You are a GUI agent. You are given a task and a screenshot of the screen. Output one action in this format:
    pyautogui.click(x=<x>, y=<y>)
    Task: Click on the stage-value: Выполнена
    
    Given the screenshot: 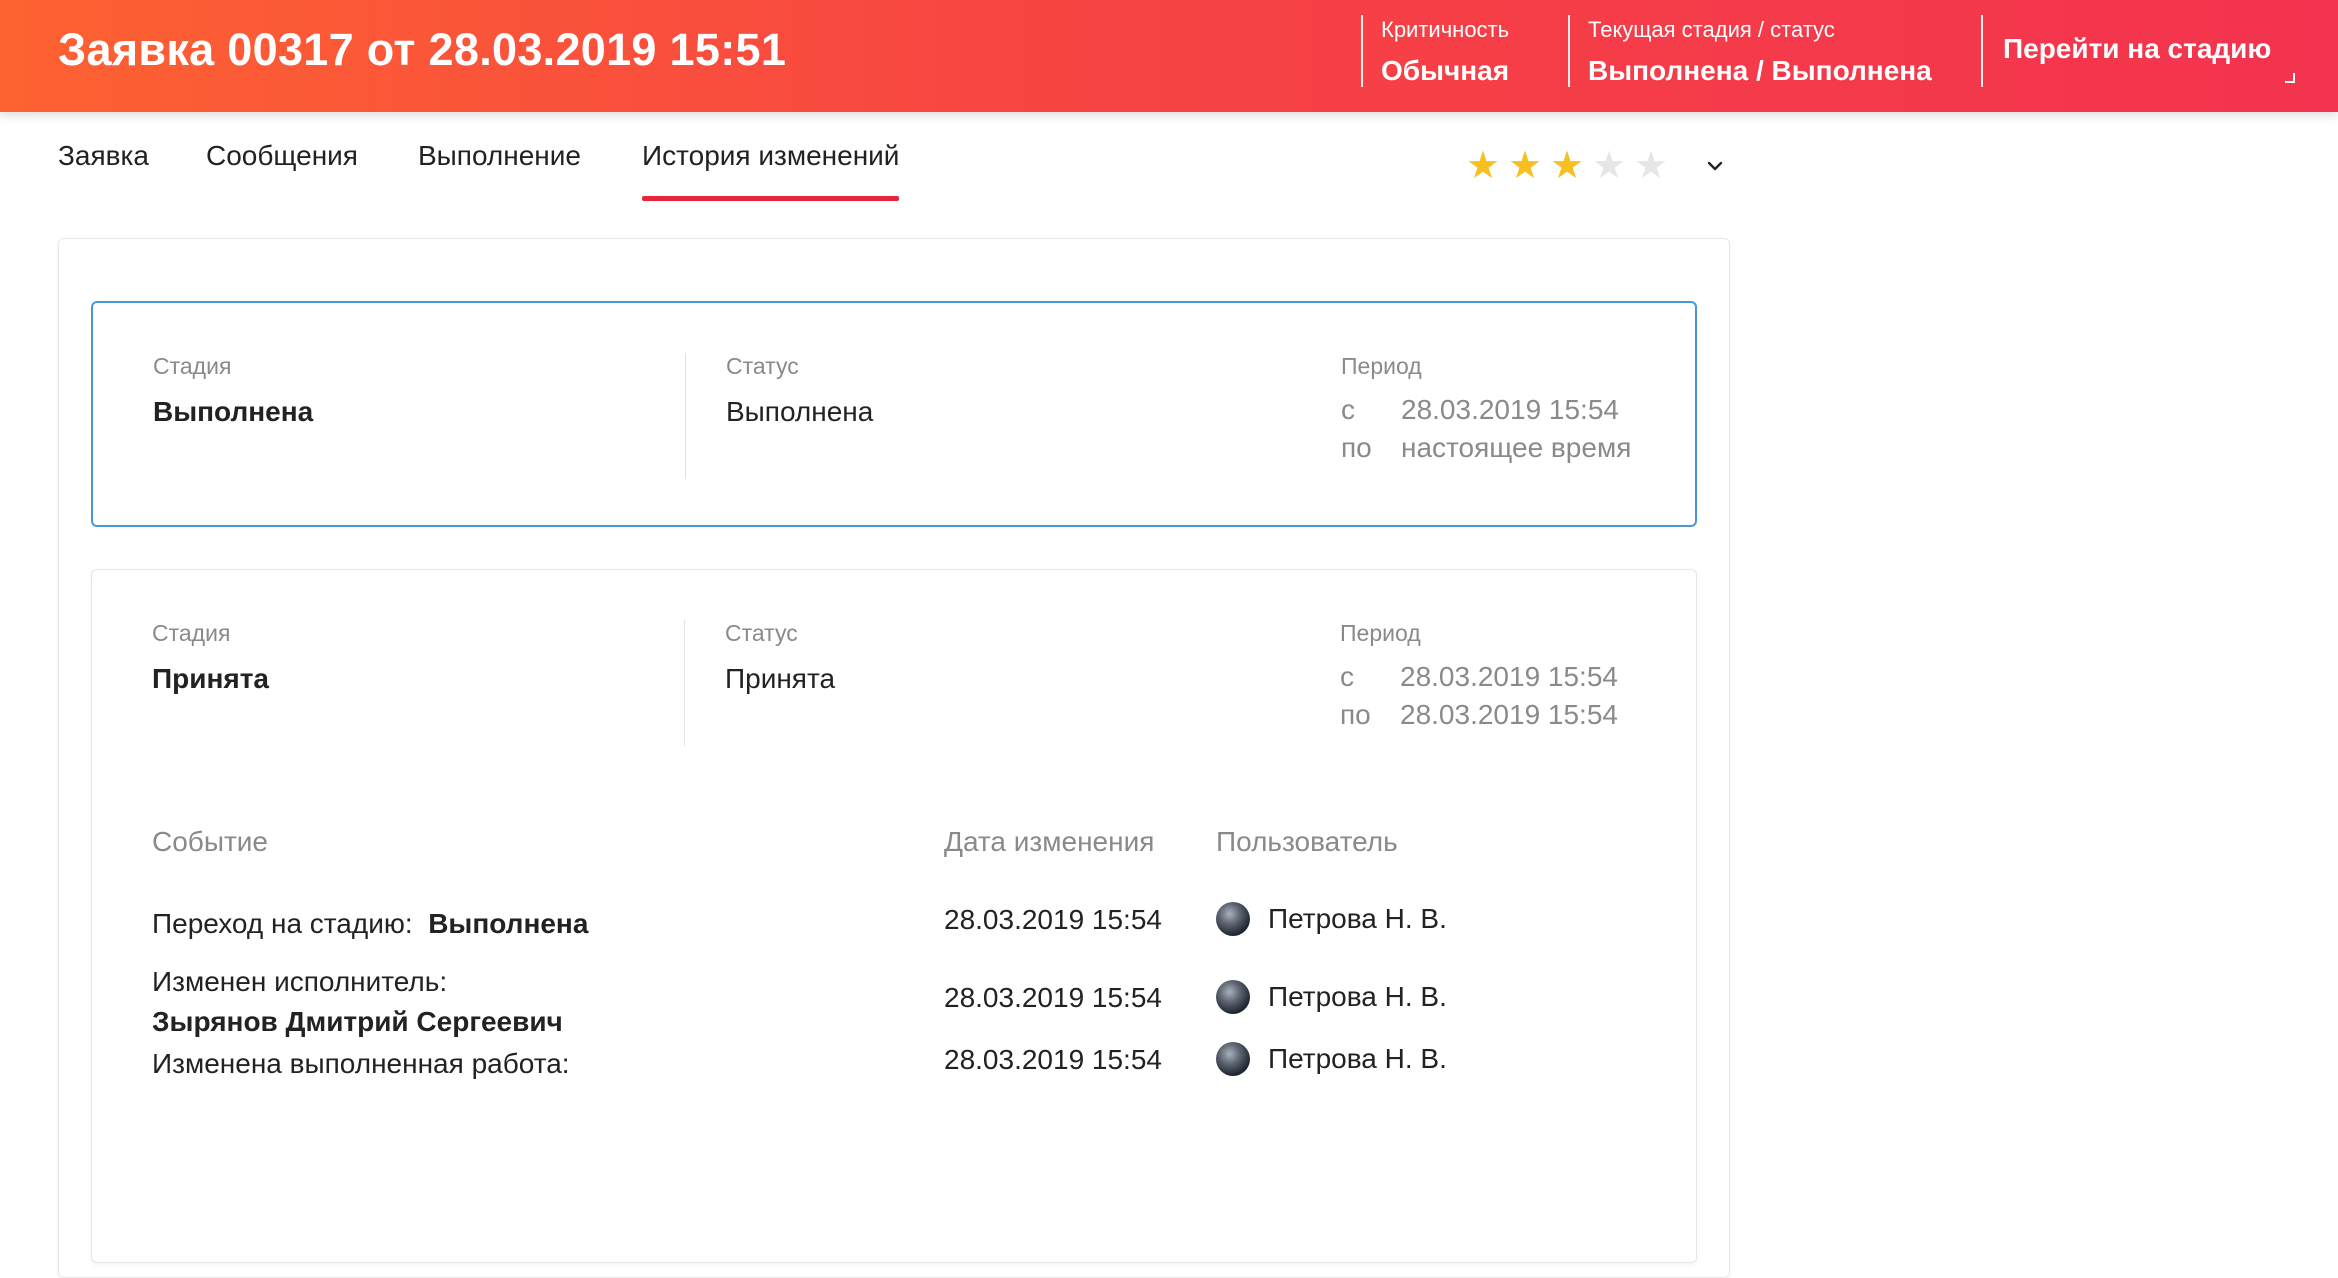 What is the action you would take?
    pyautogui.click(x=233, y=411)
    